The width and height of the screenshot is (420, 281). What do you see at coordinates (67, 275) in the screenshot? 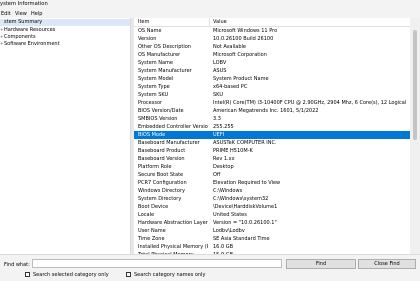
I see `search-selected-checkbox: Search selected category only` at bounding box center [67, 275].